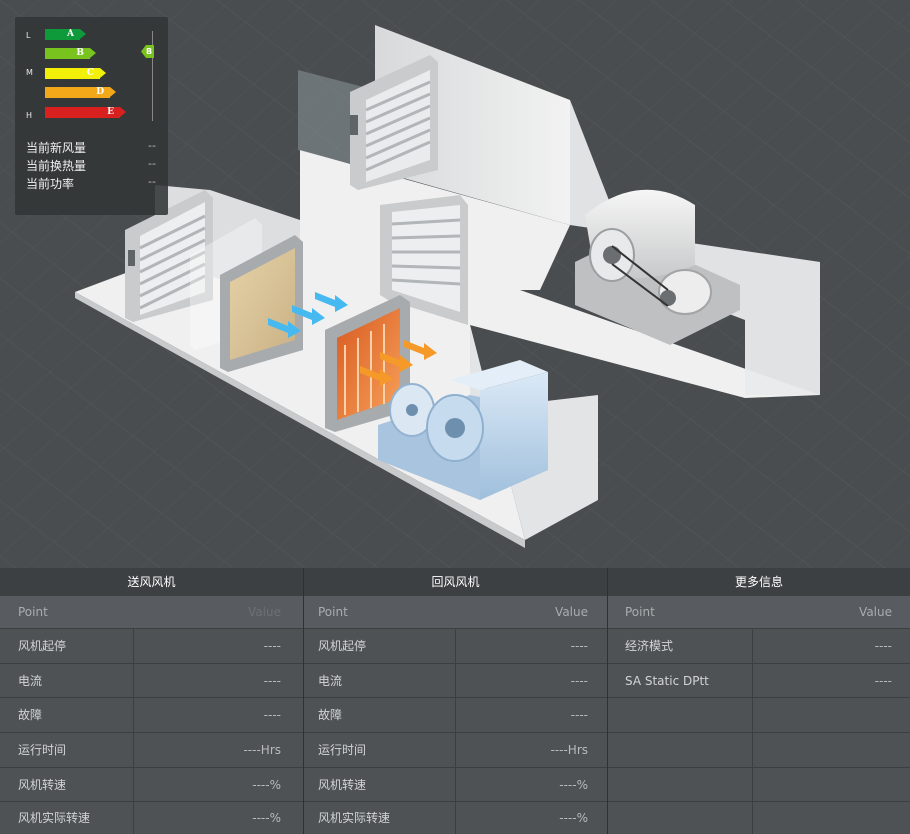 The image size is (910, 834). I want to click on stat-power-label: 当前功率, so click(50, 184).